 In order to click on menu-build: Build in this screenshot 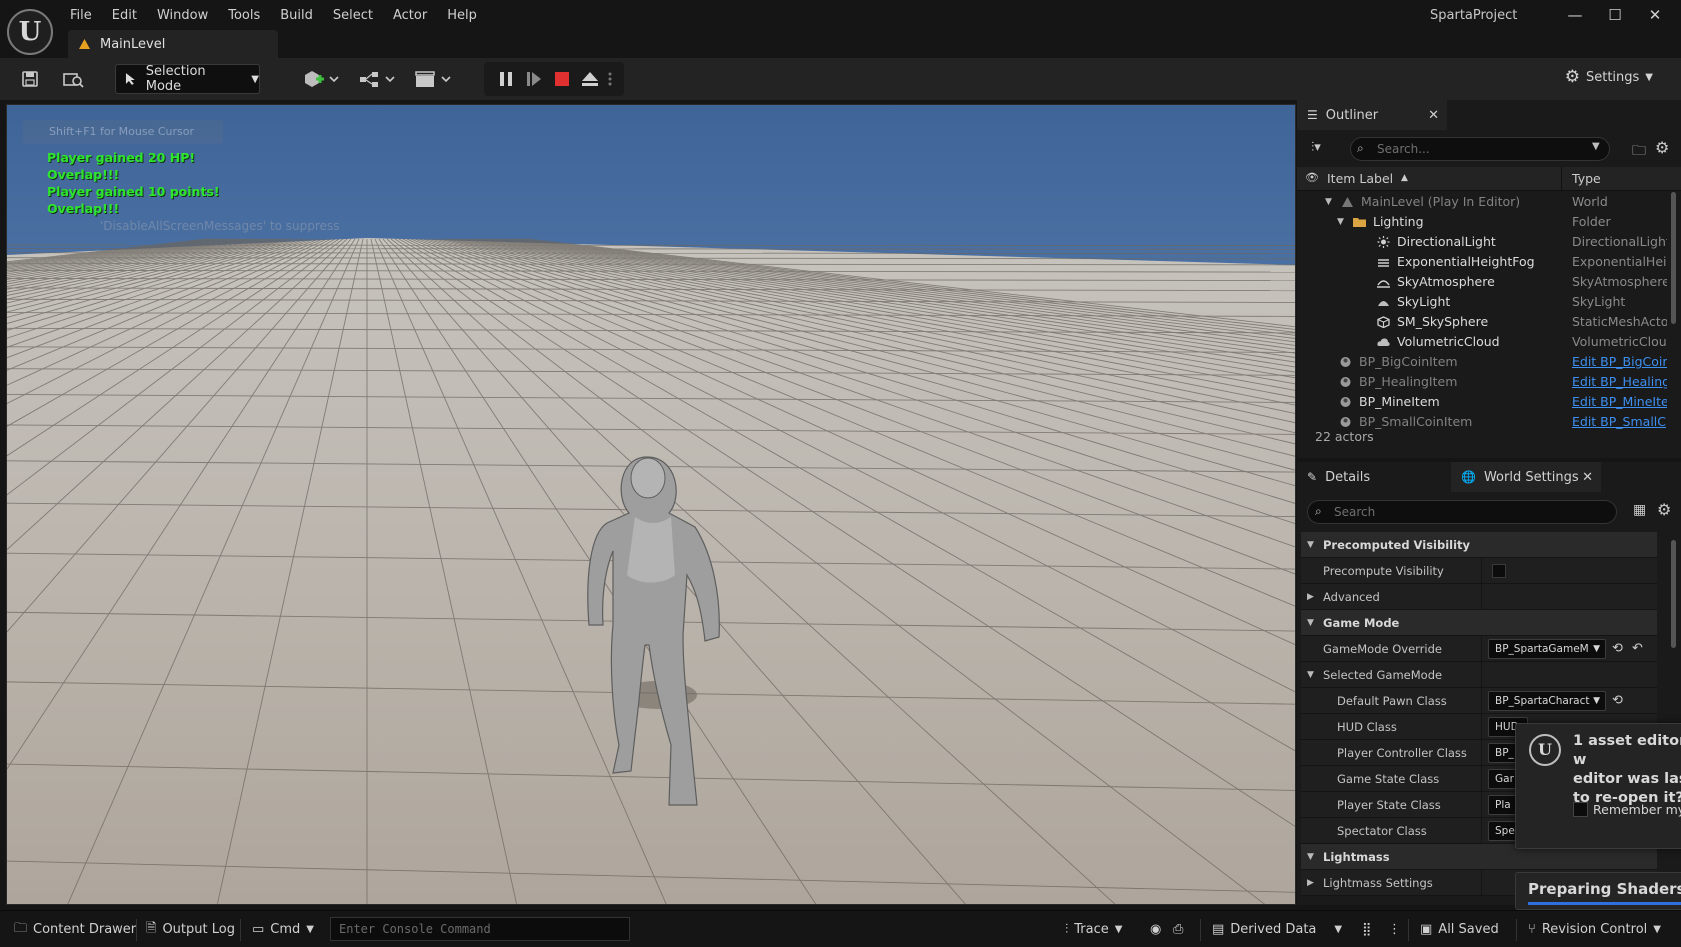, I will do `click(296, 16)`.